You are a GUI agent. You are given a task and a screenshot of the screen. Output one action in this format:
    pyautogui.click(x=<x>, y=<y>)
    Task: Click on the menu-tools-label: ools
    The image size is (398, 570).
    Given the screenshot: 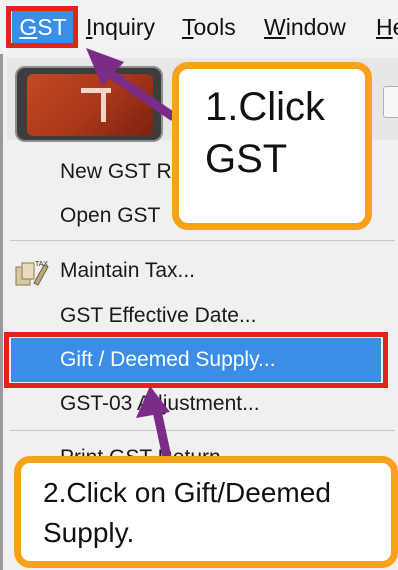 What is the action you would take?
    pyautogui.click(x=214, y=27)
    